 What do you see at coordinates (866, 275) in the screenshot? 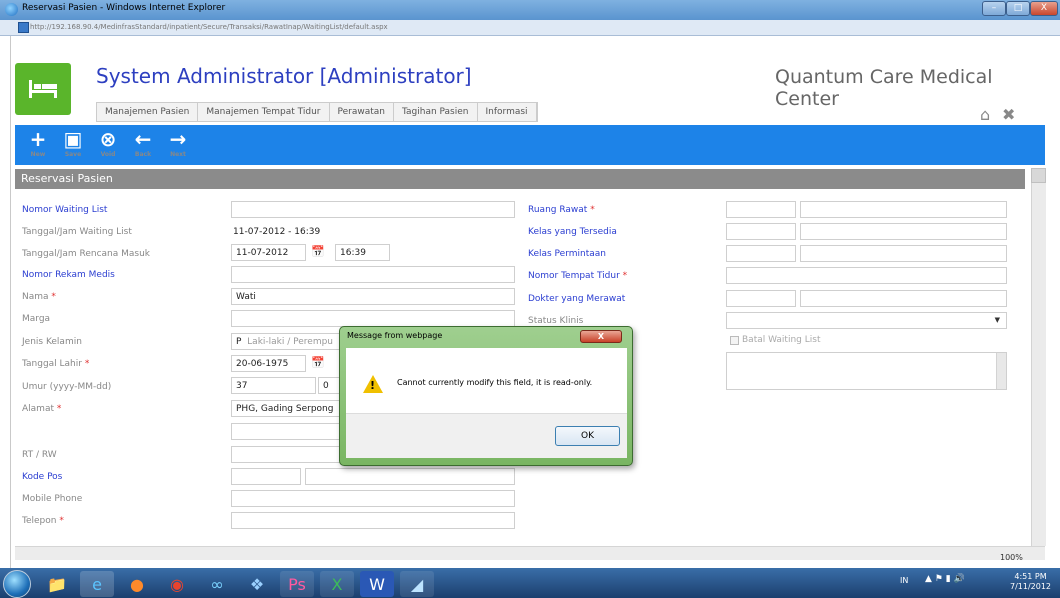
I see `nomor-tempat-tidur-input` at bounding box center [866, 275].